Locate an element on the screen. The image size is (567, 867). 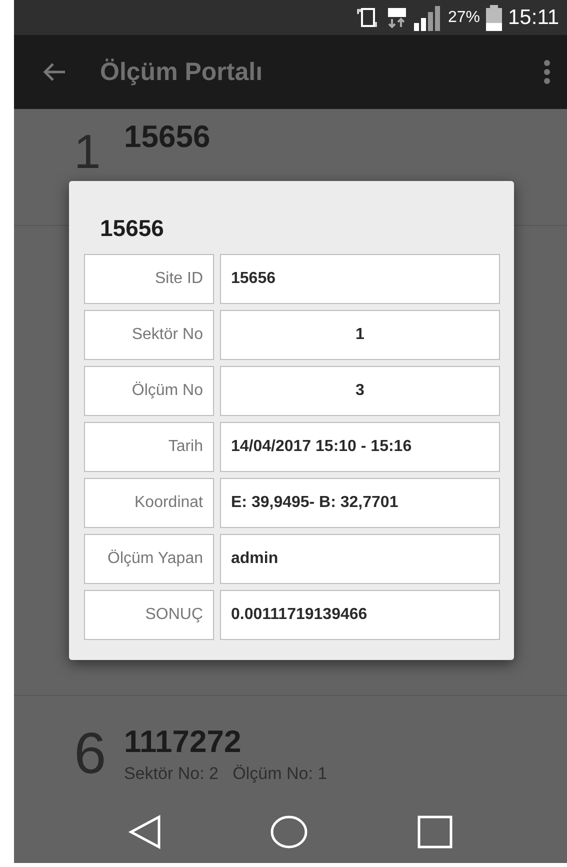
app-title: Ölçüm Portalı is located at coordinates (182, 72).